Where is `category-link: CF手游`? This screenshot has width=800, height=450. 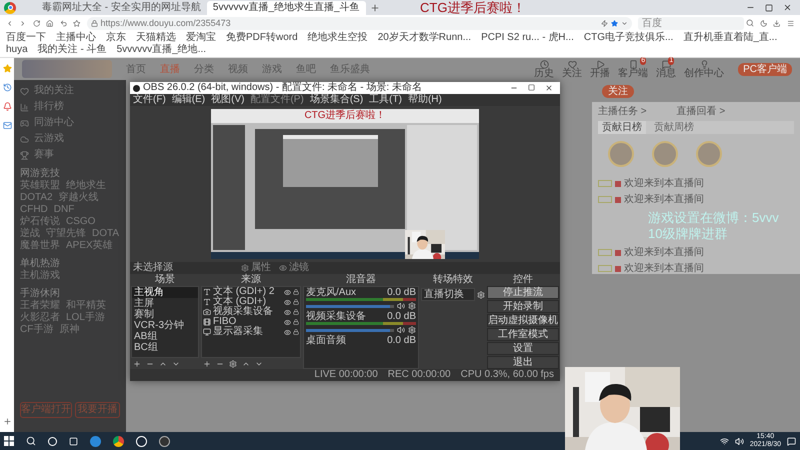 category-link: CF手游 is located at coordinates (37, 330).